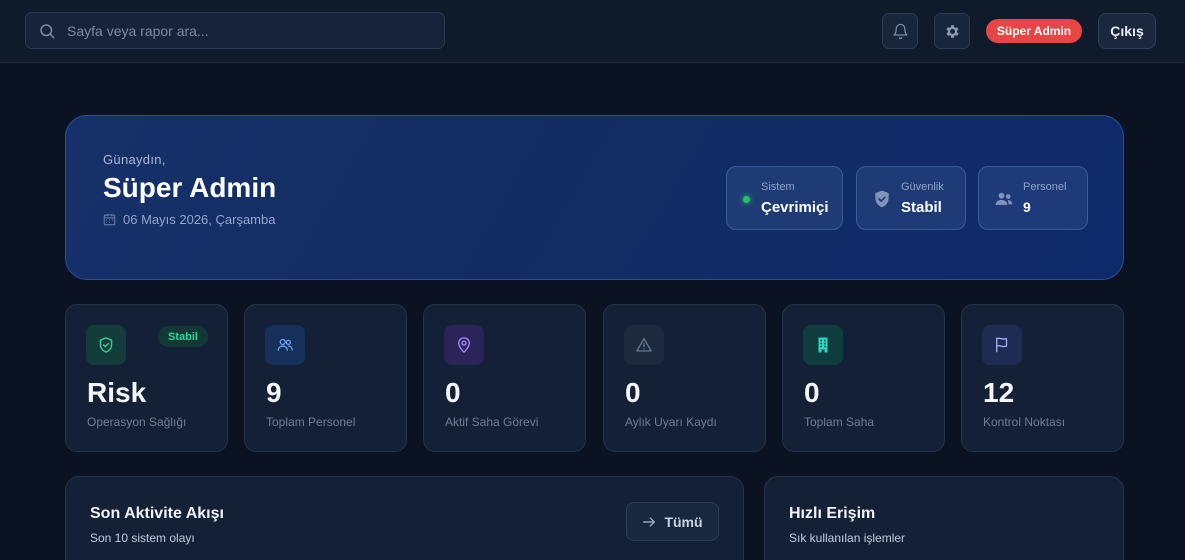 The image size is (1185, 560). Describe the element at coordinates (1024, 422) in the screenshot. I see `kpi-caption: Kontrol Noktası` at that location.